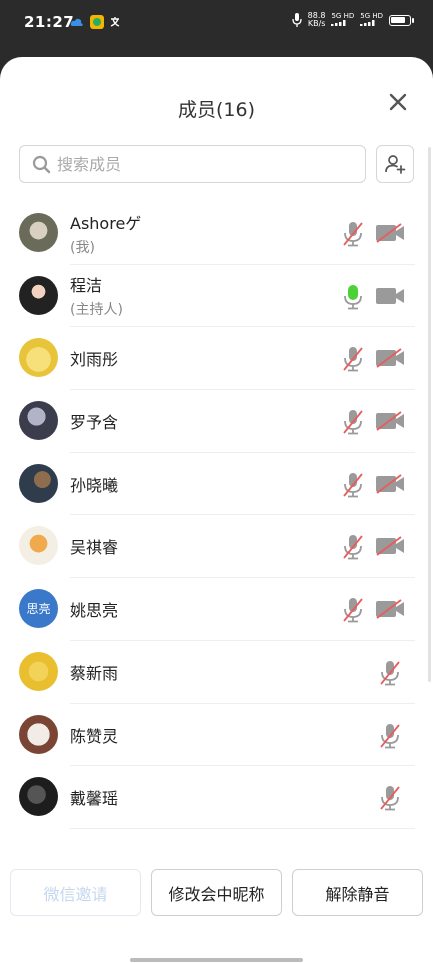 The width and height of the screenshot is (433, 963). I want to click on status-bar: 21:27 88.8 KB/s 5G HD 5G HD, so click(216, 24).